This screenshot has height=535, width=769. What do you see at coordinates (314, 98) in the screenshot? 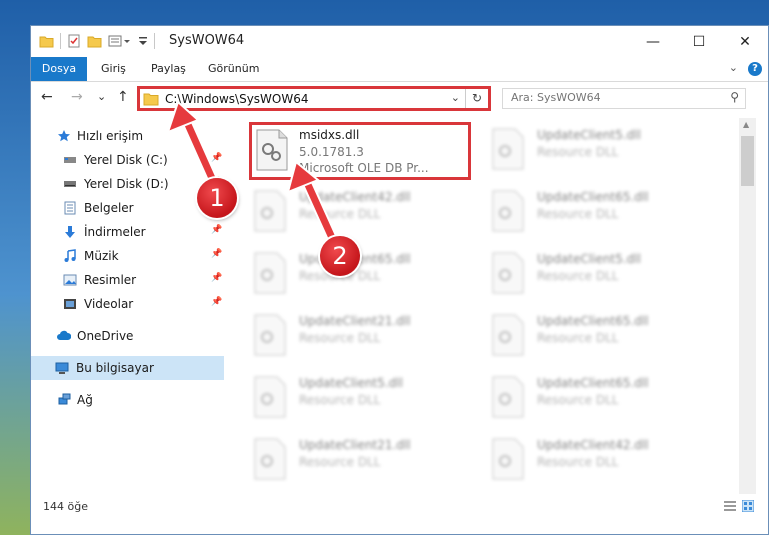
I see `address-bar: C:\Windows\SysWOW64 ⌄ ↻` at bounding box center [314, 98].